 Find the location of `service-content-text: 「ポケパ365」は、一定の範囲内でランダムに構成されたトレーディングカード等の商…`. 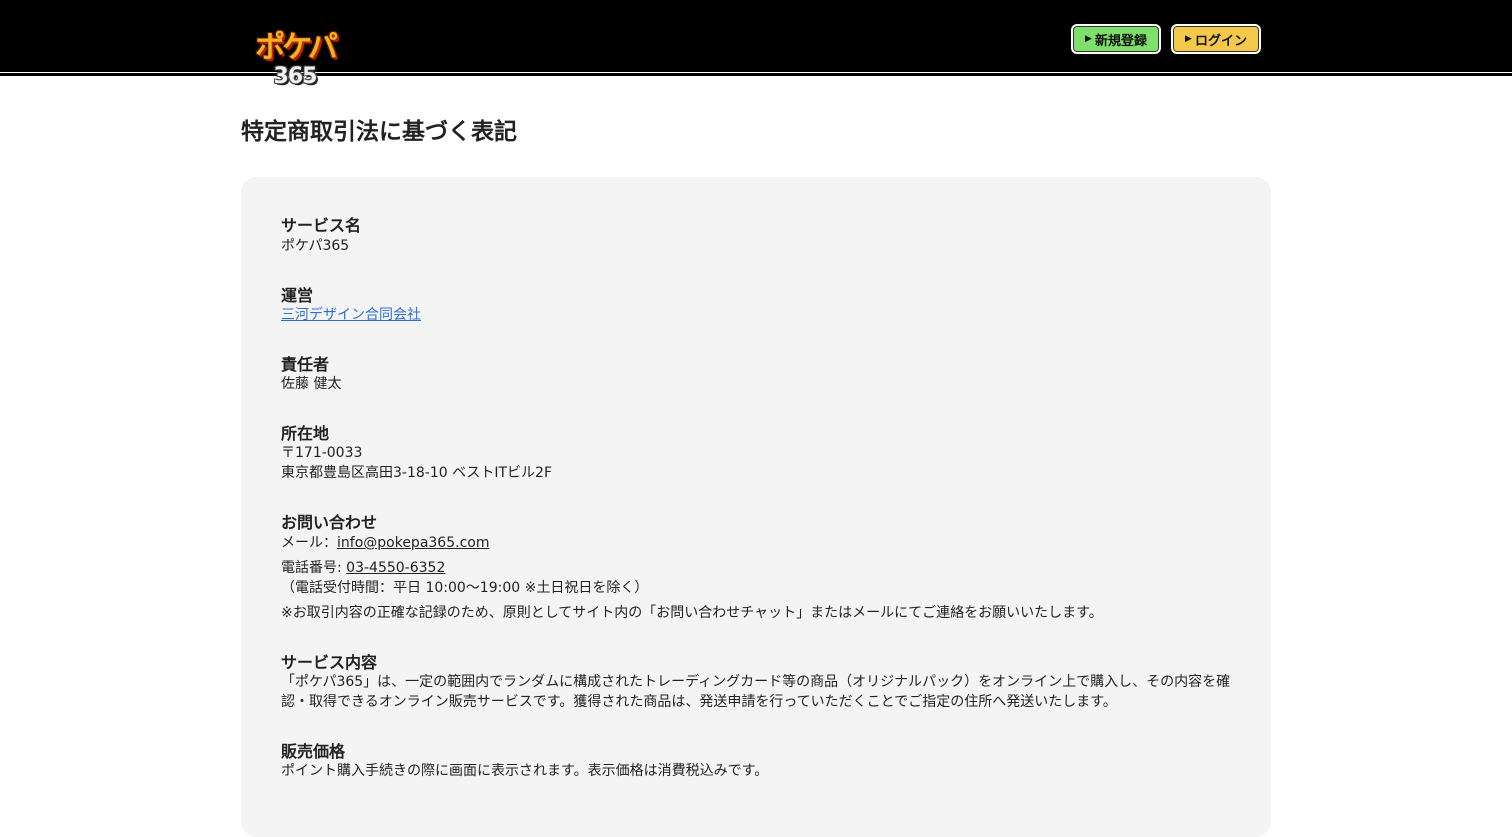

service-content-text: 「ポケパ365」は、一定の範囲内でランダムに構成されたトレーディングカード等の商… is located at coordinates (756, 692).